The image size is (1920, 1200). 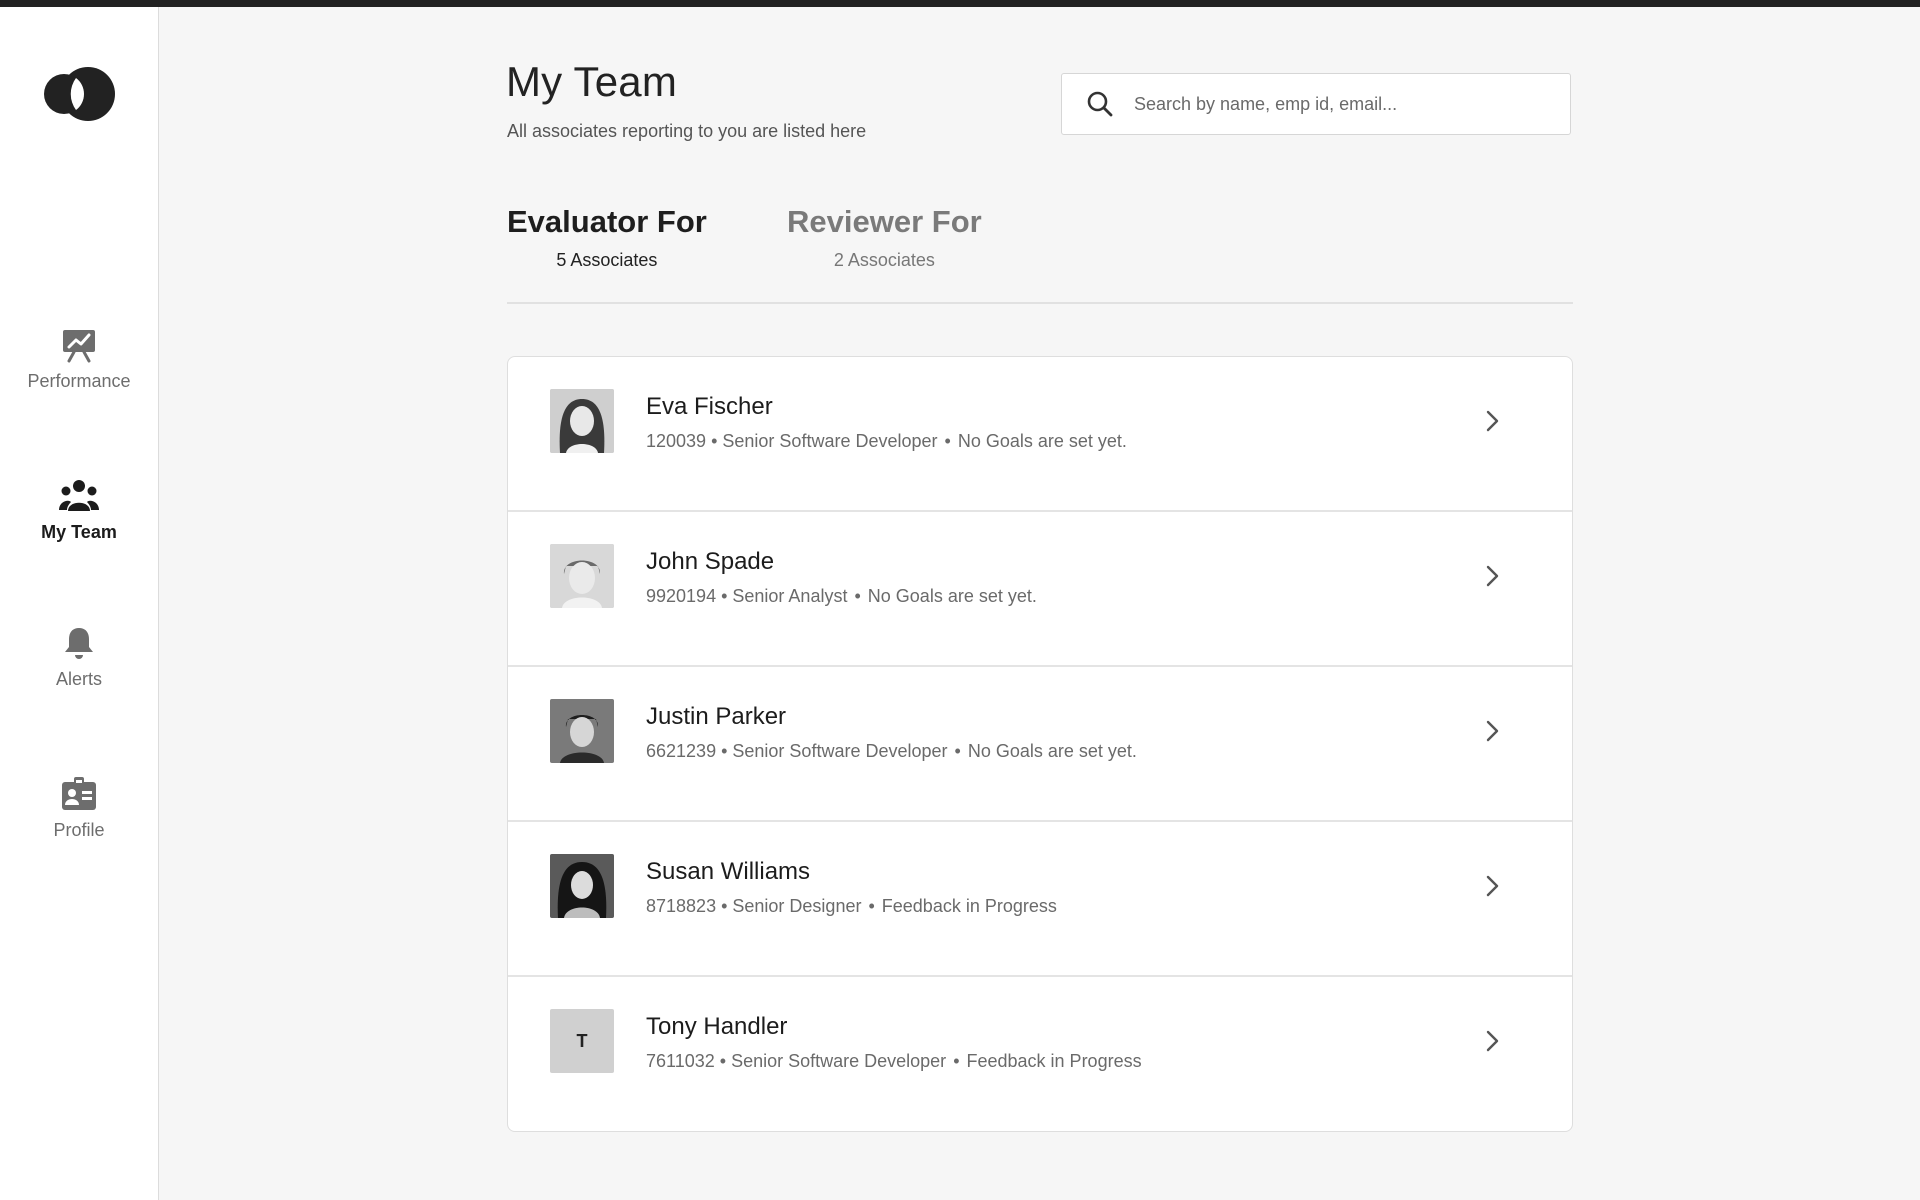 I want to click on nav-item-my-team: My Team, so click(x=79, y=509).